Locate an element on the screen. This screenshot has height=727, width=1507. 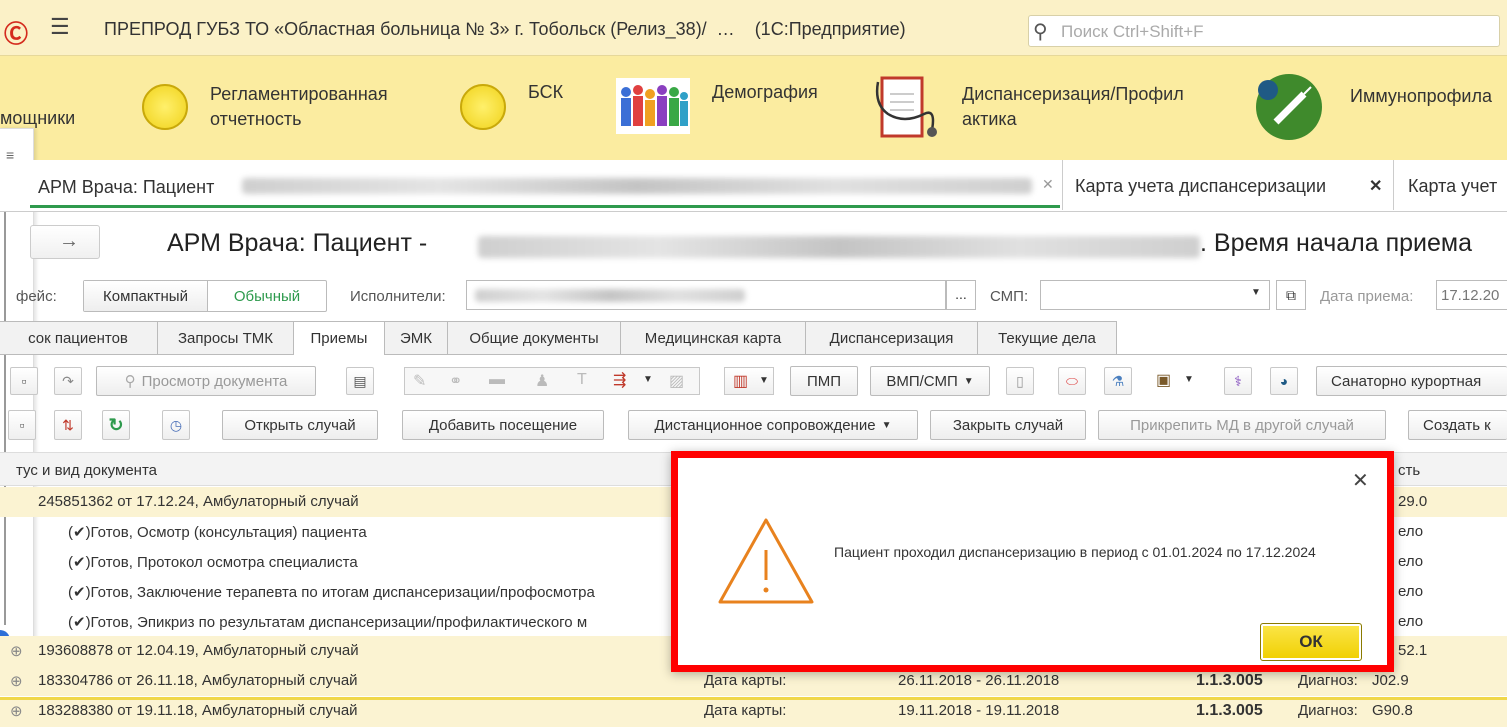
row-date-label: Дата карты: is located at coordinates (745, 680).